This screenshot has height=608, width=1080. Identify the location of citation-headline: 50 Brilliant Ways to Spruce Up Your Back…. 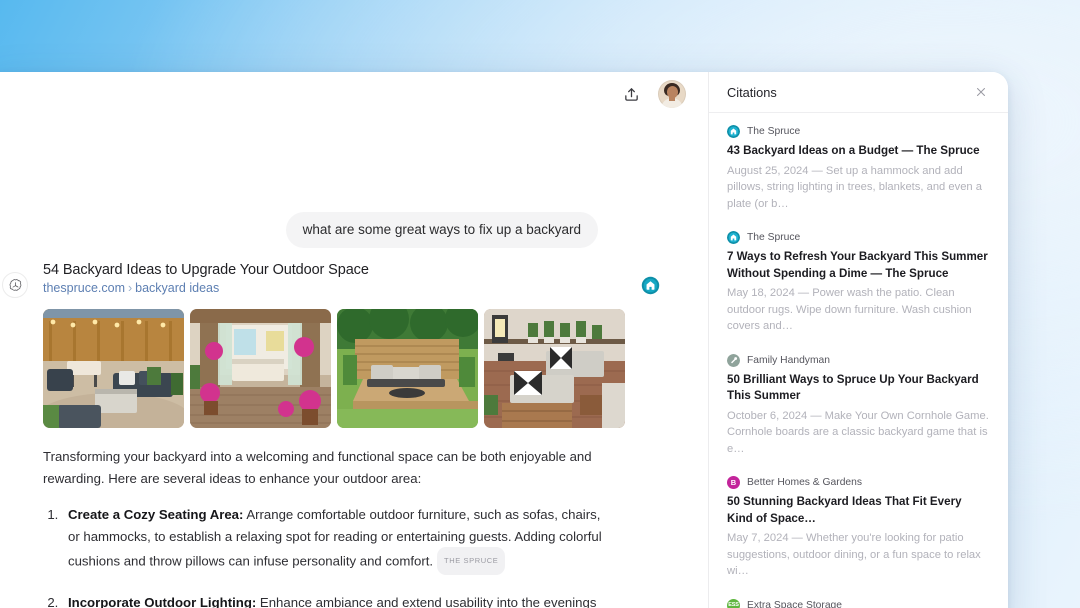
(858, 388).